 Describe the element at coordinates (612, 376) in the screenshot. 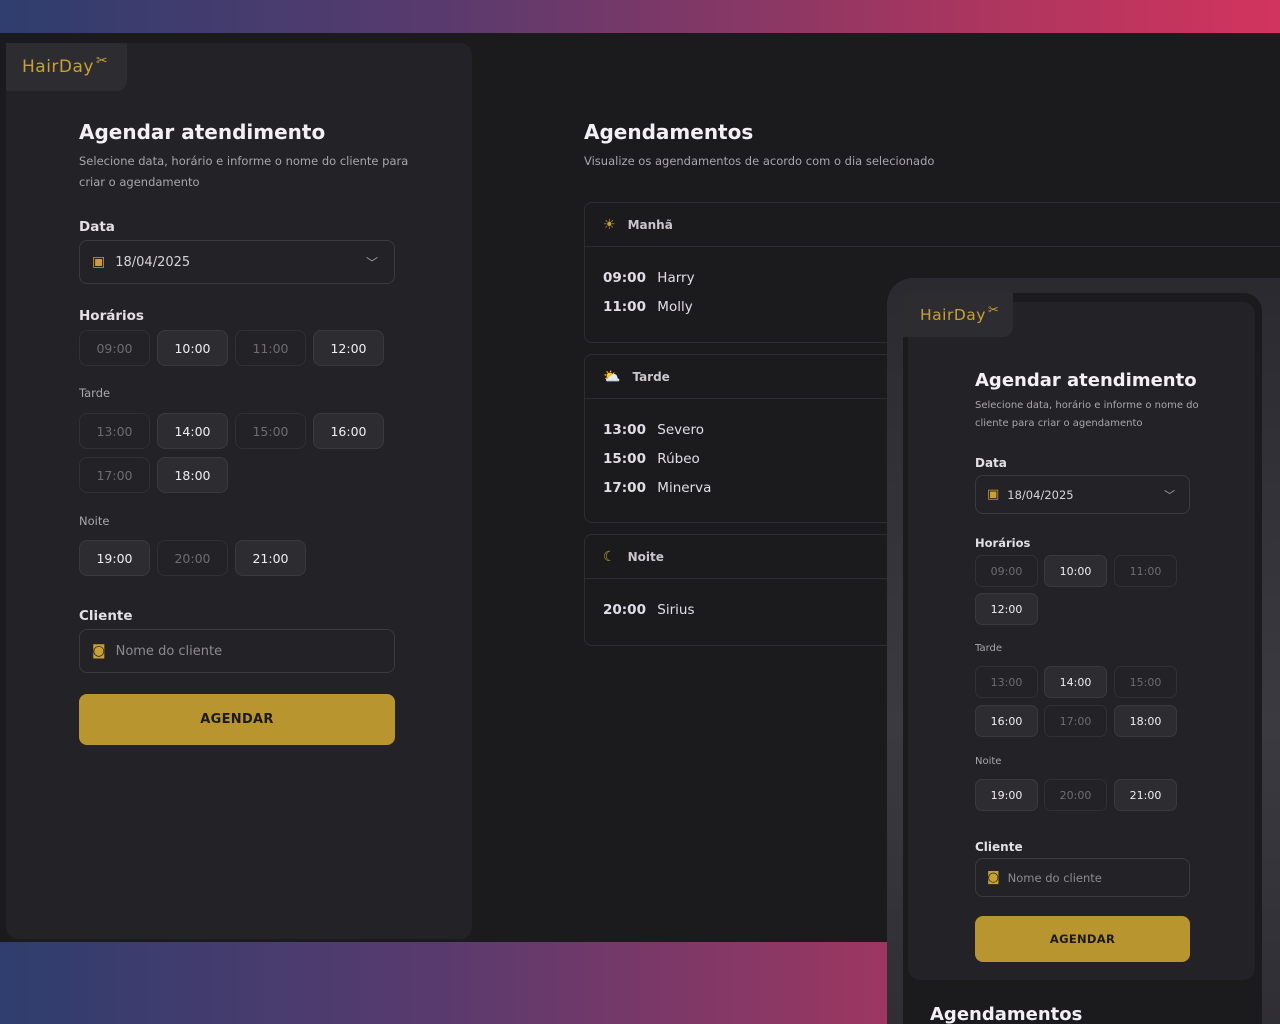

I see `cloud-sun-icon: ⛅` at that location.